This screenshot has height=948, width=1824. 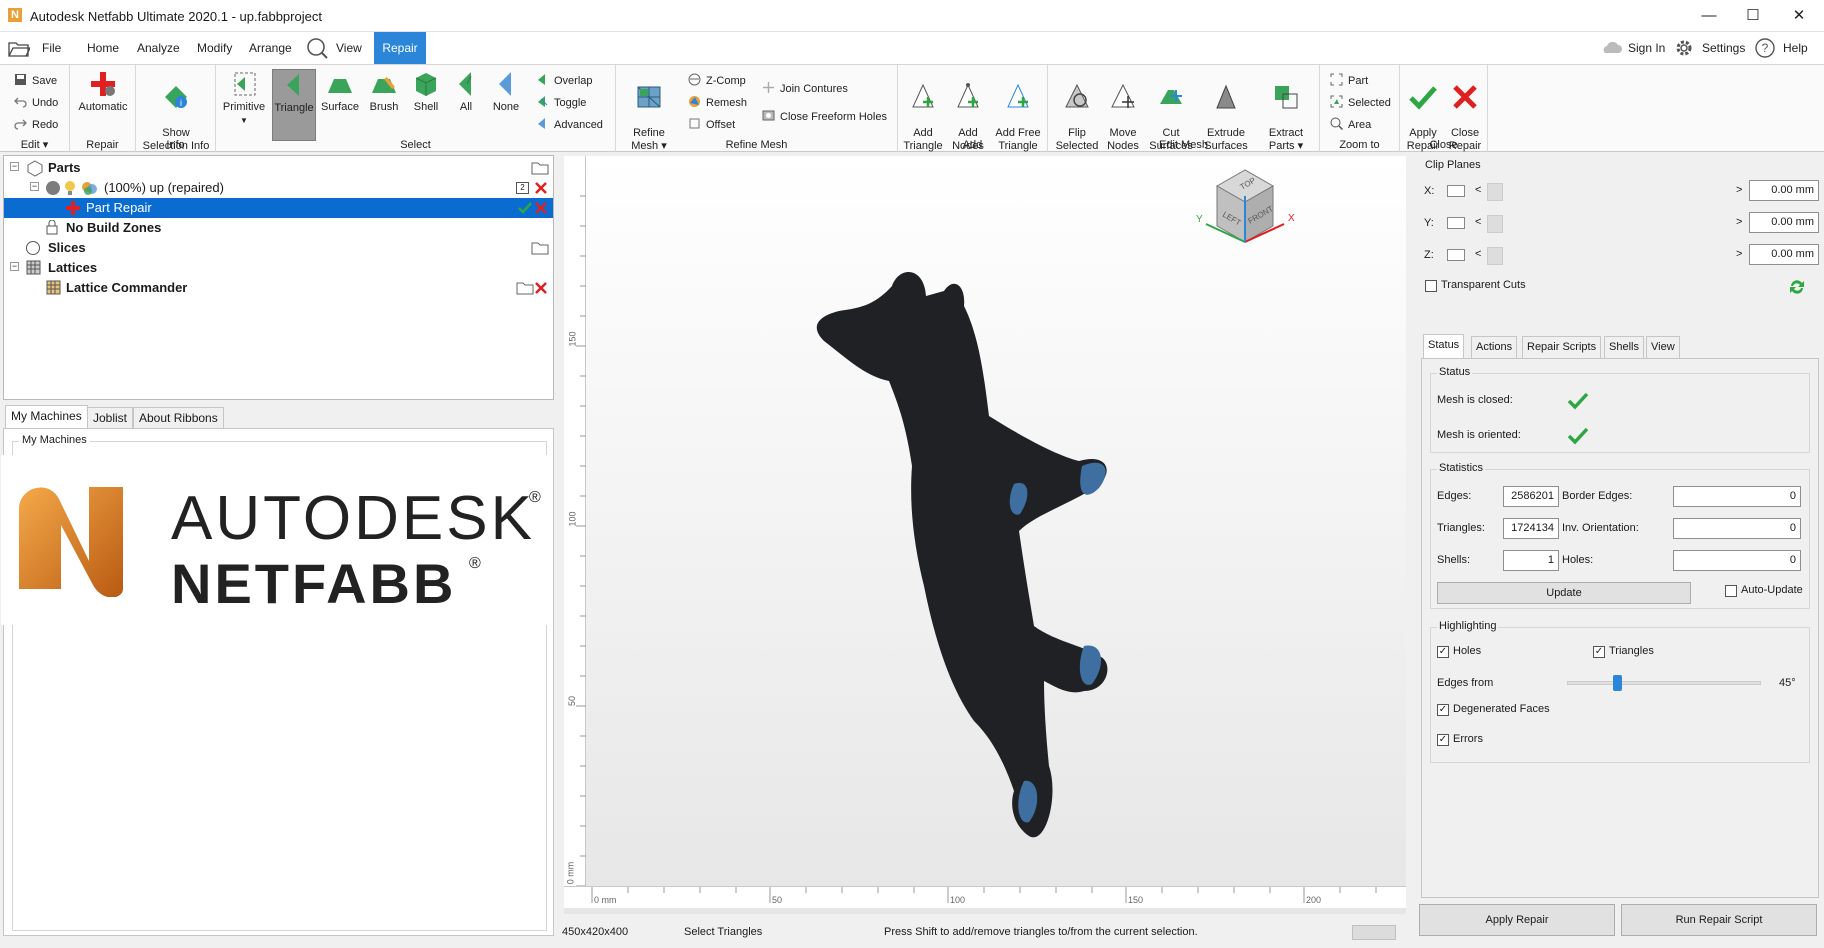 What do you see at coordinates (35, 80) in the screenshot?
I see `save-button: Save` at bounding box center [35, 80].